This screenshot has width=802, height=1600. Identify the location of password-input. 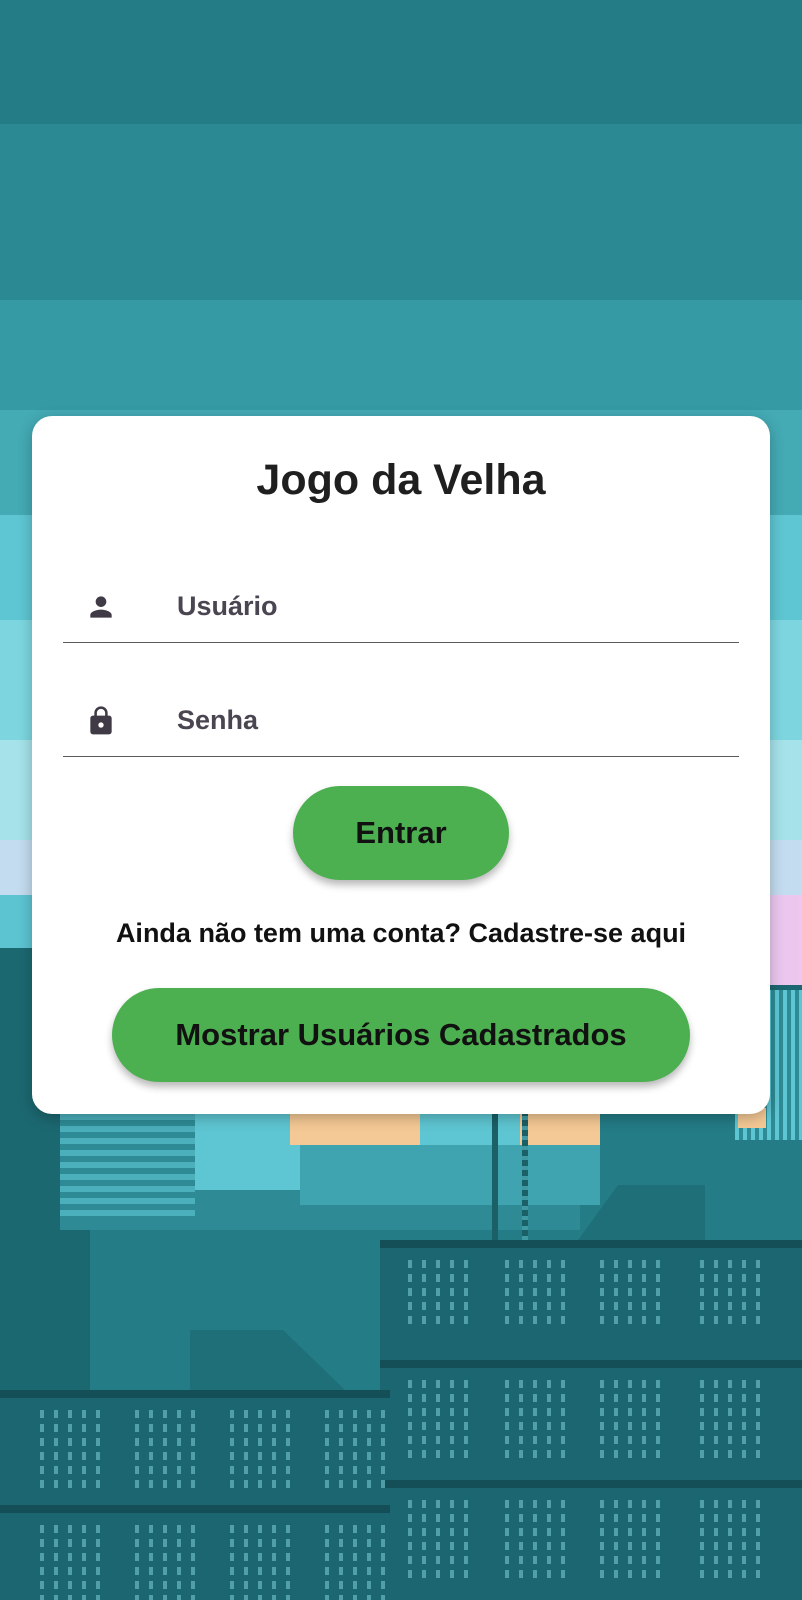
(447, 720).